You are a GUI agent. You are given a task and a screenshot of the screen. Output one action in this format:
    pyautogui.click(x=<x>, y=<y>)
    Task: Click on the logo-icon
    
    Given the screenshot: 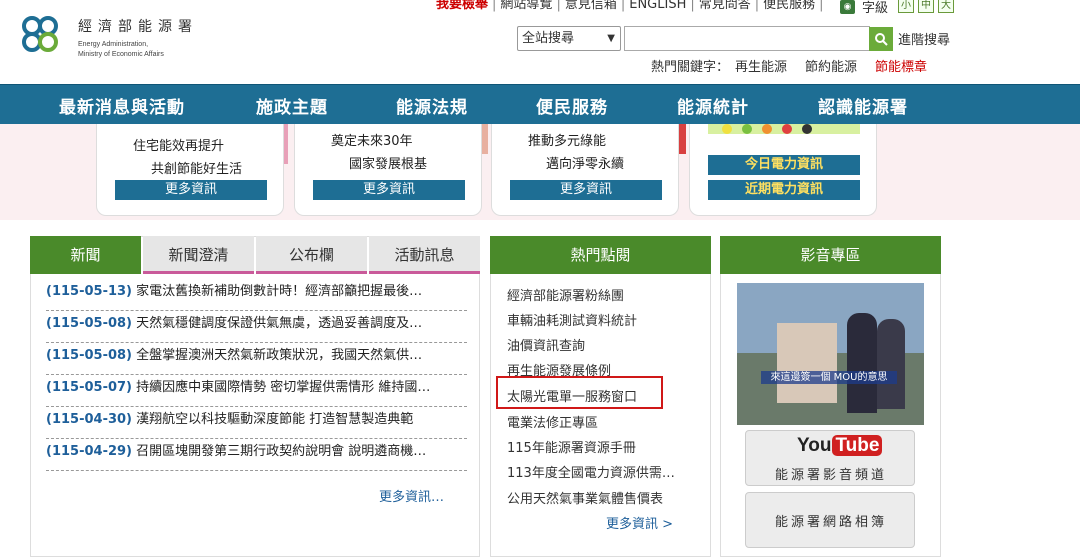 What is the action you would take?
    pyautogui.click(x=40, y=34)
    